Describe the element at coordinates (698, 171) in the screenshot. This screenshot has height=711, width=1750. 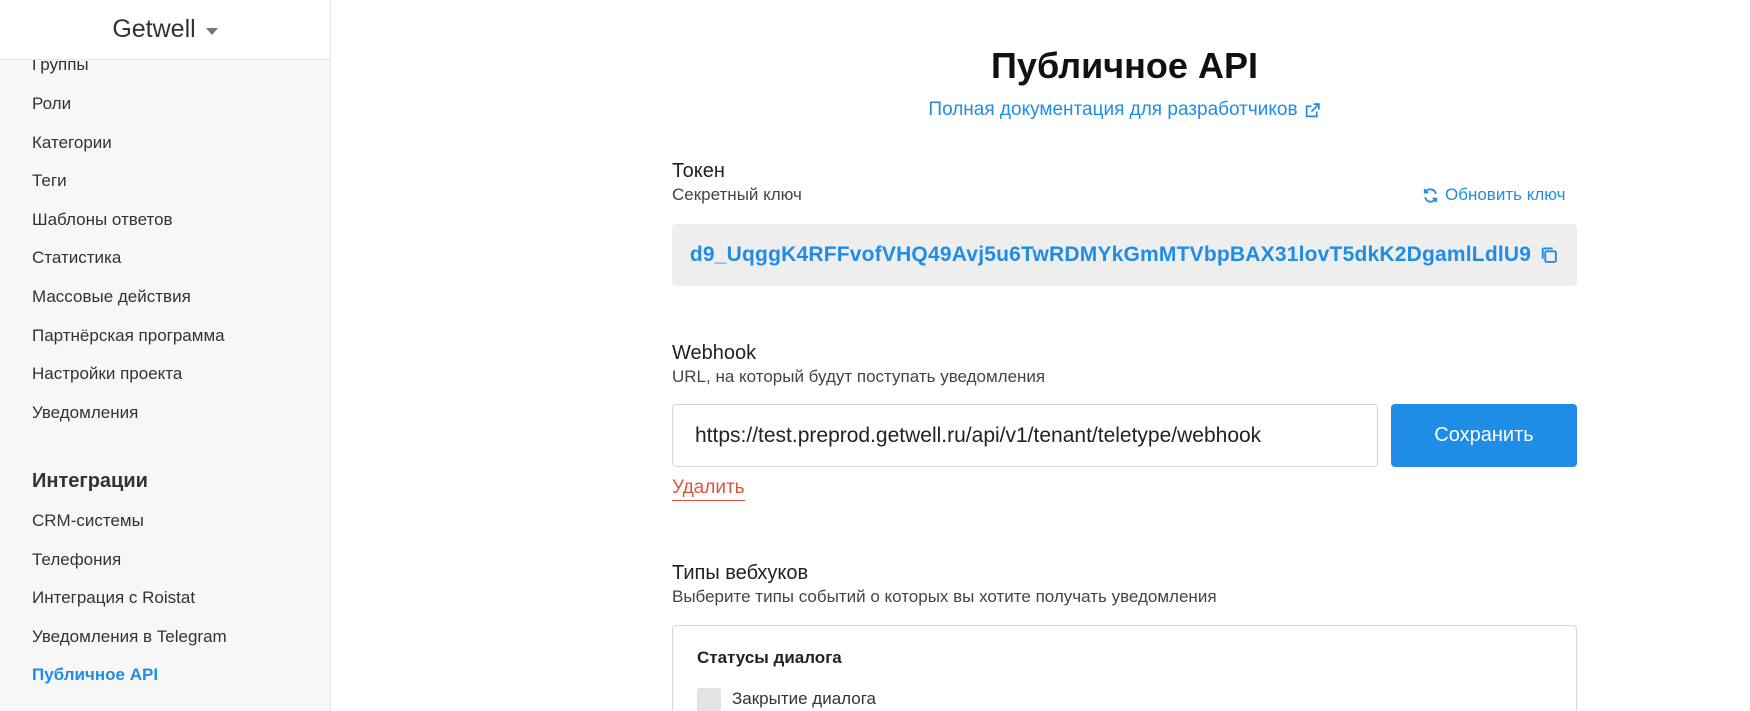
I see `token-section-title: Токен` at that location.